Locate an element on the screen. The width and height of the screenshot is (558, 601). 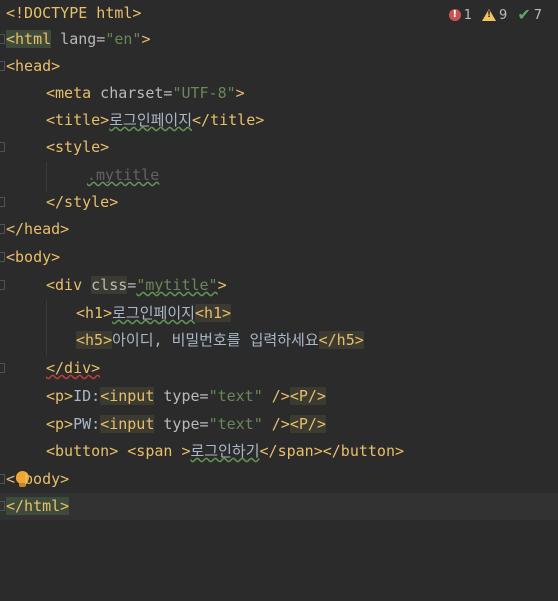
style-close-tag: </style> is located at coordinates (82, 202).